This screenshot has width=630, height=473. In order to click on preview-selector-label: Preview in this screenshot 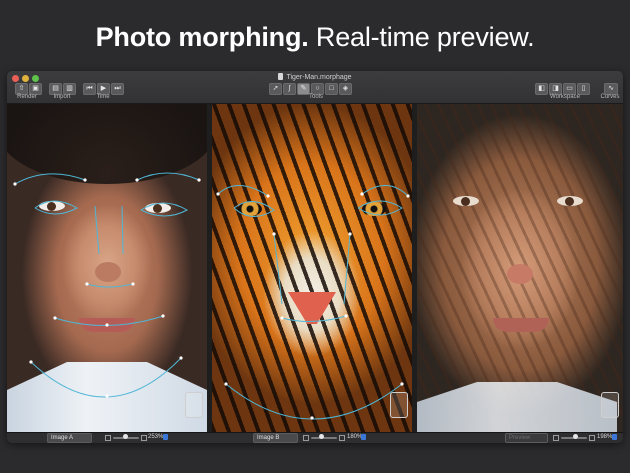, I will do `click(520, 438)`.